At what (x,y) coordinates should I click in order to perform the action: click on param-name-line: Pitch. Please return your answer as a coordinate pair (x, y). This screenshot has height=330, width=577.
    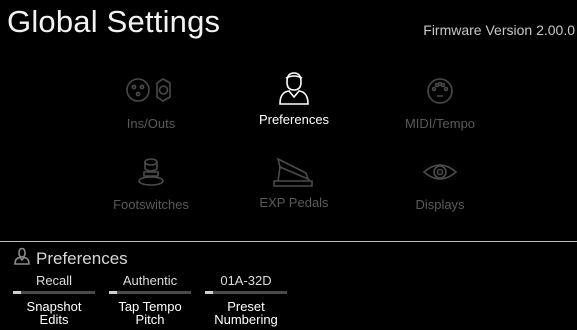
    Looking at the image, I should click on (150, 319).